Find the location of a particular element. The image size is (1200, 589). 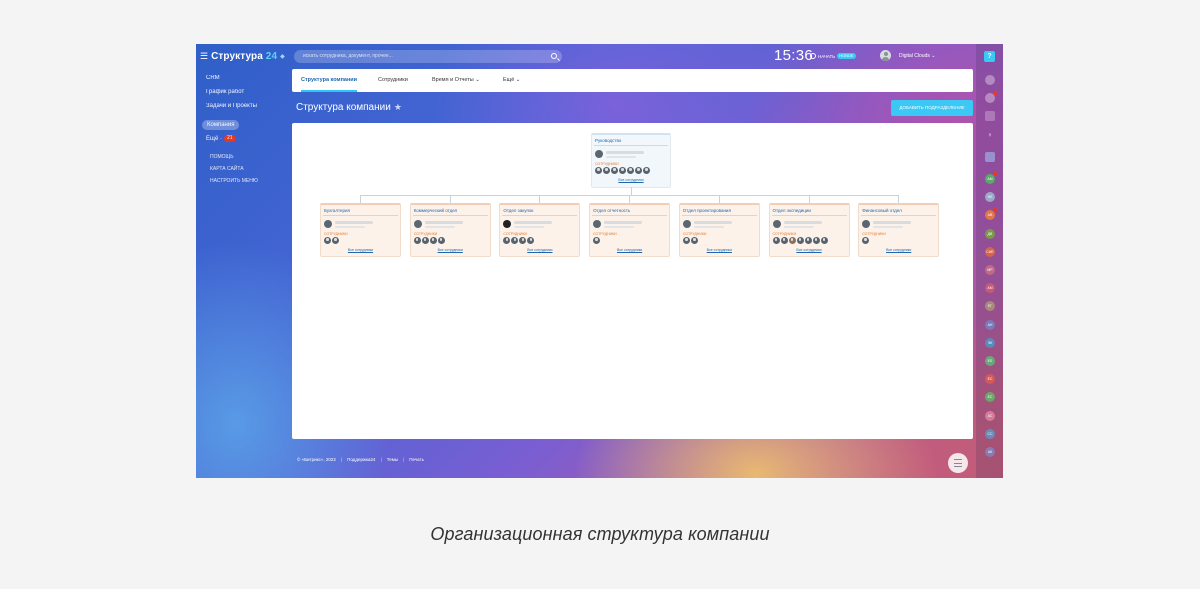

department-name: Финансовый отдел is located at coordinates (882, 210).